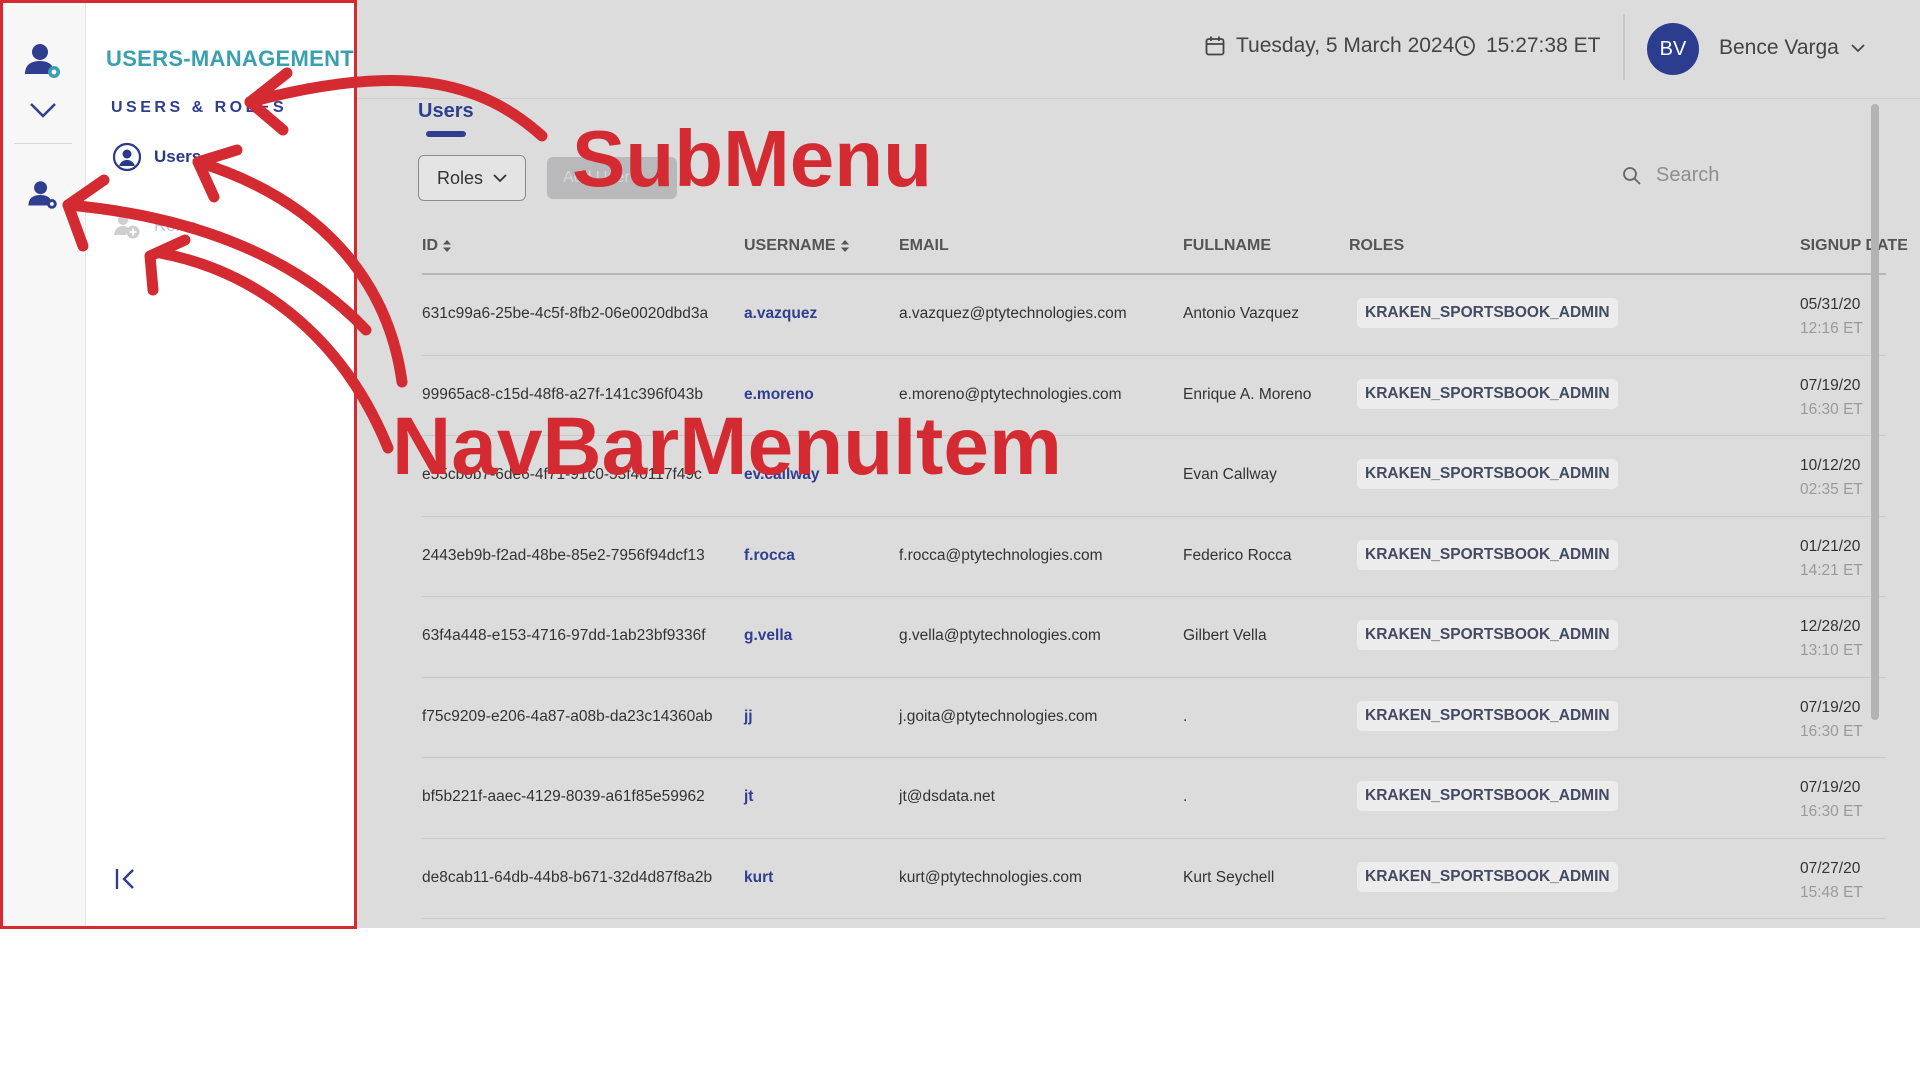 This screenshot has height=1080, width=1920. Describe the element at coordinates (199, 107) in the screenshot. I see `submenu-section-title: USERS & ROLES` at that location.